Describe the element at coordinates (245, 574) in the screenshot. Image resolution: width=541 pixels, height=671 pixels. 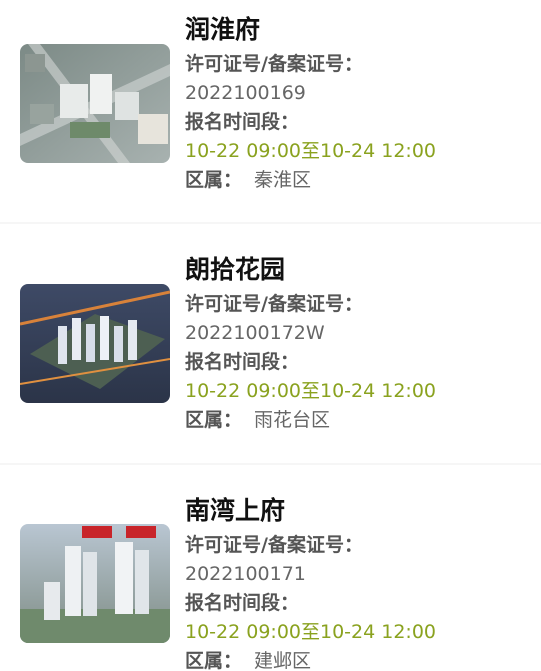
I see `license-number: 2022100171` at that location.